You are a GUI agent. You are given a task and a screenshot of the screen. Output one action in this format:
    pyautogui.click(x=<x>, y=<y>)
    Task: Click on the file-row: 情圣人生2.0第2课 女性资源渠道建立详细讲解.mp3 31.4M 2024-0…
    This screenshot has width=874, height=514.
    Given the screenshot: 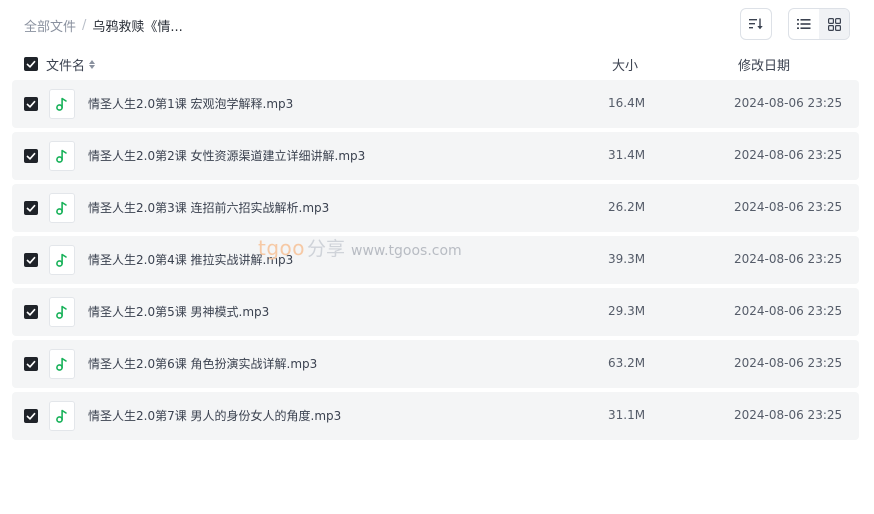 What is the action you would take?
    pyautogui.click(x=435, y=156)
    